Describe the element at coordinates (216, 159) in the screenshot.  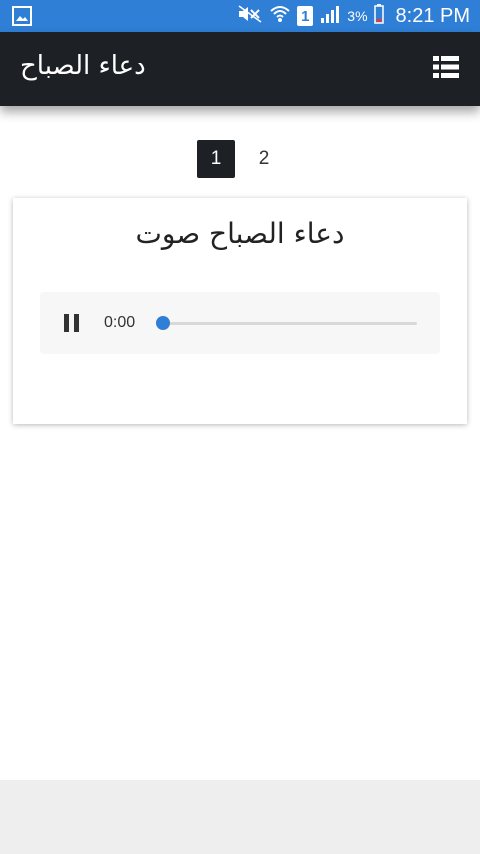
I see `page-1-button: 1` at that location.